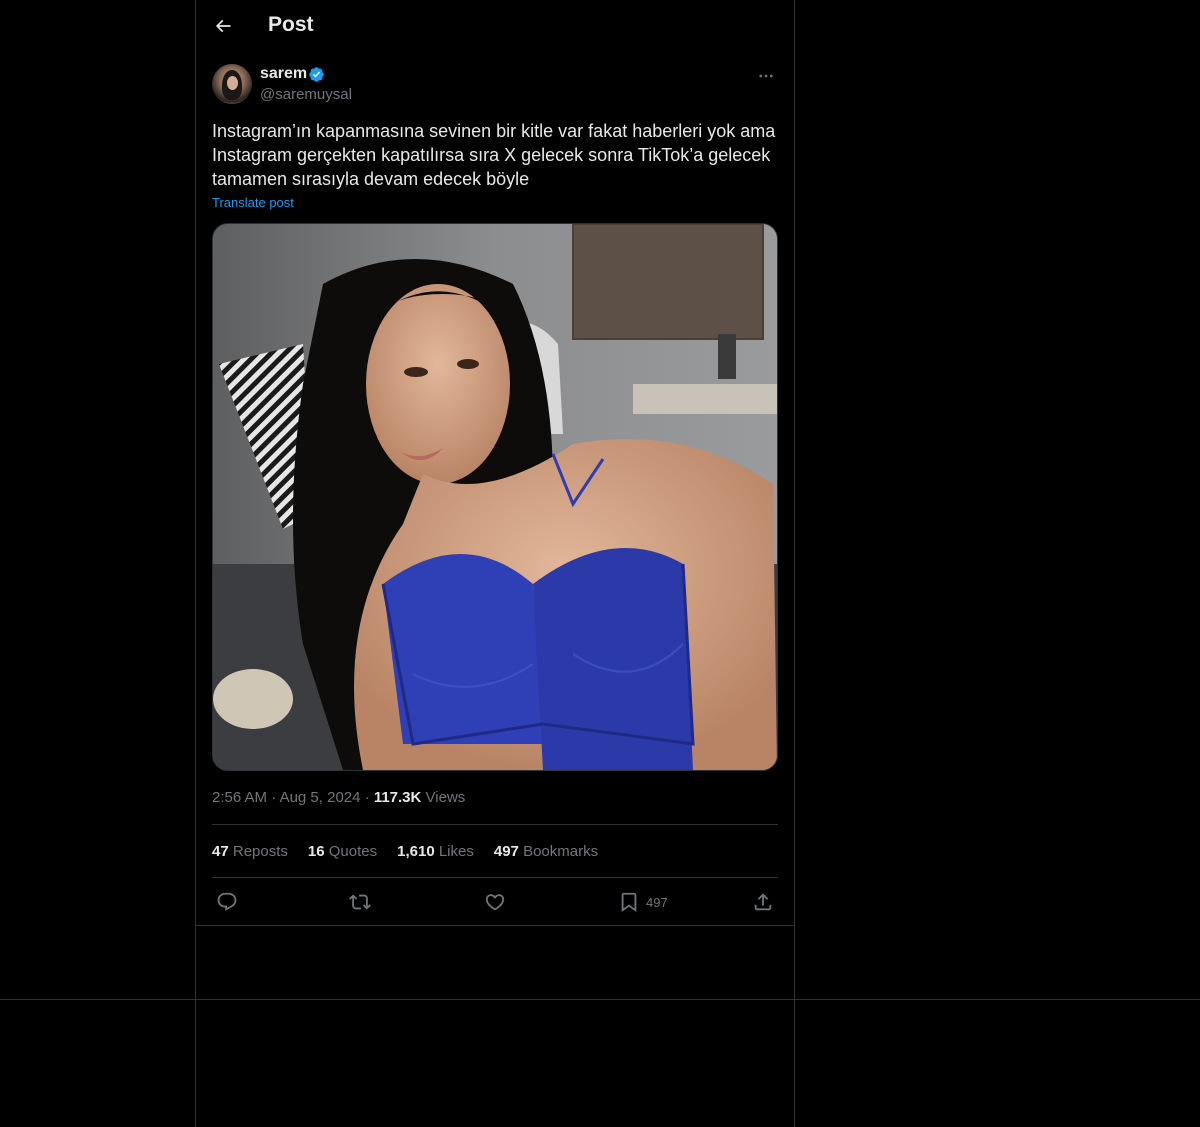 The height and width of the screenshot is (1127, 1200). What do you see at coordinates (220, 851) in the screenshot?
I see `reposts-count: 47` at bounding box center [220, 851].